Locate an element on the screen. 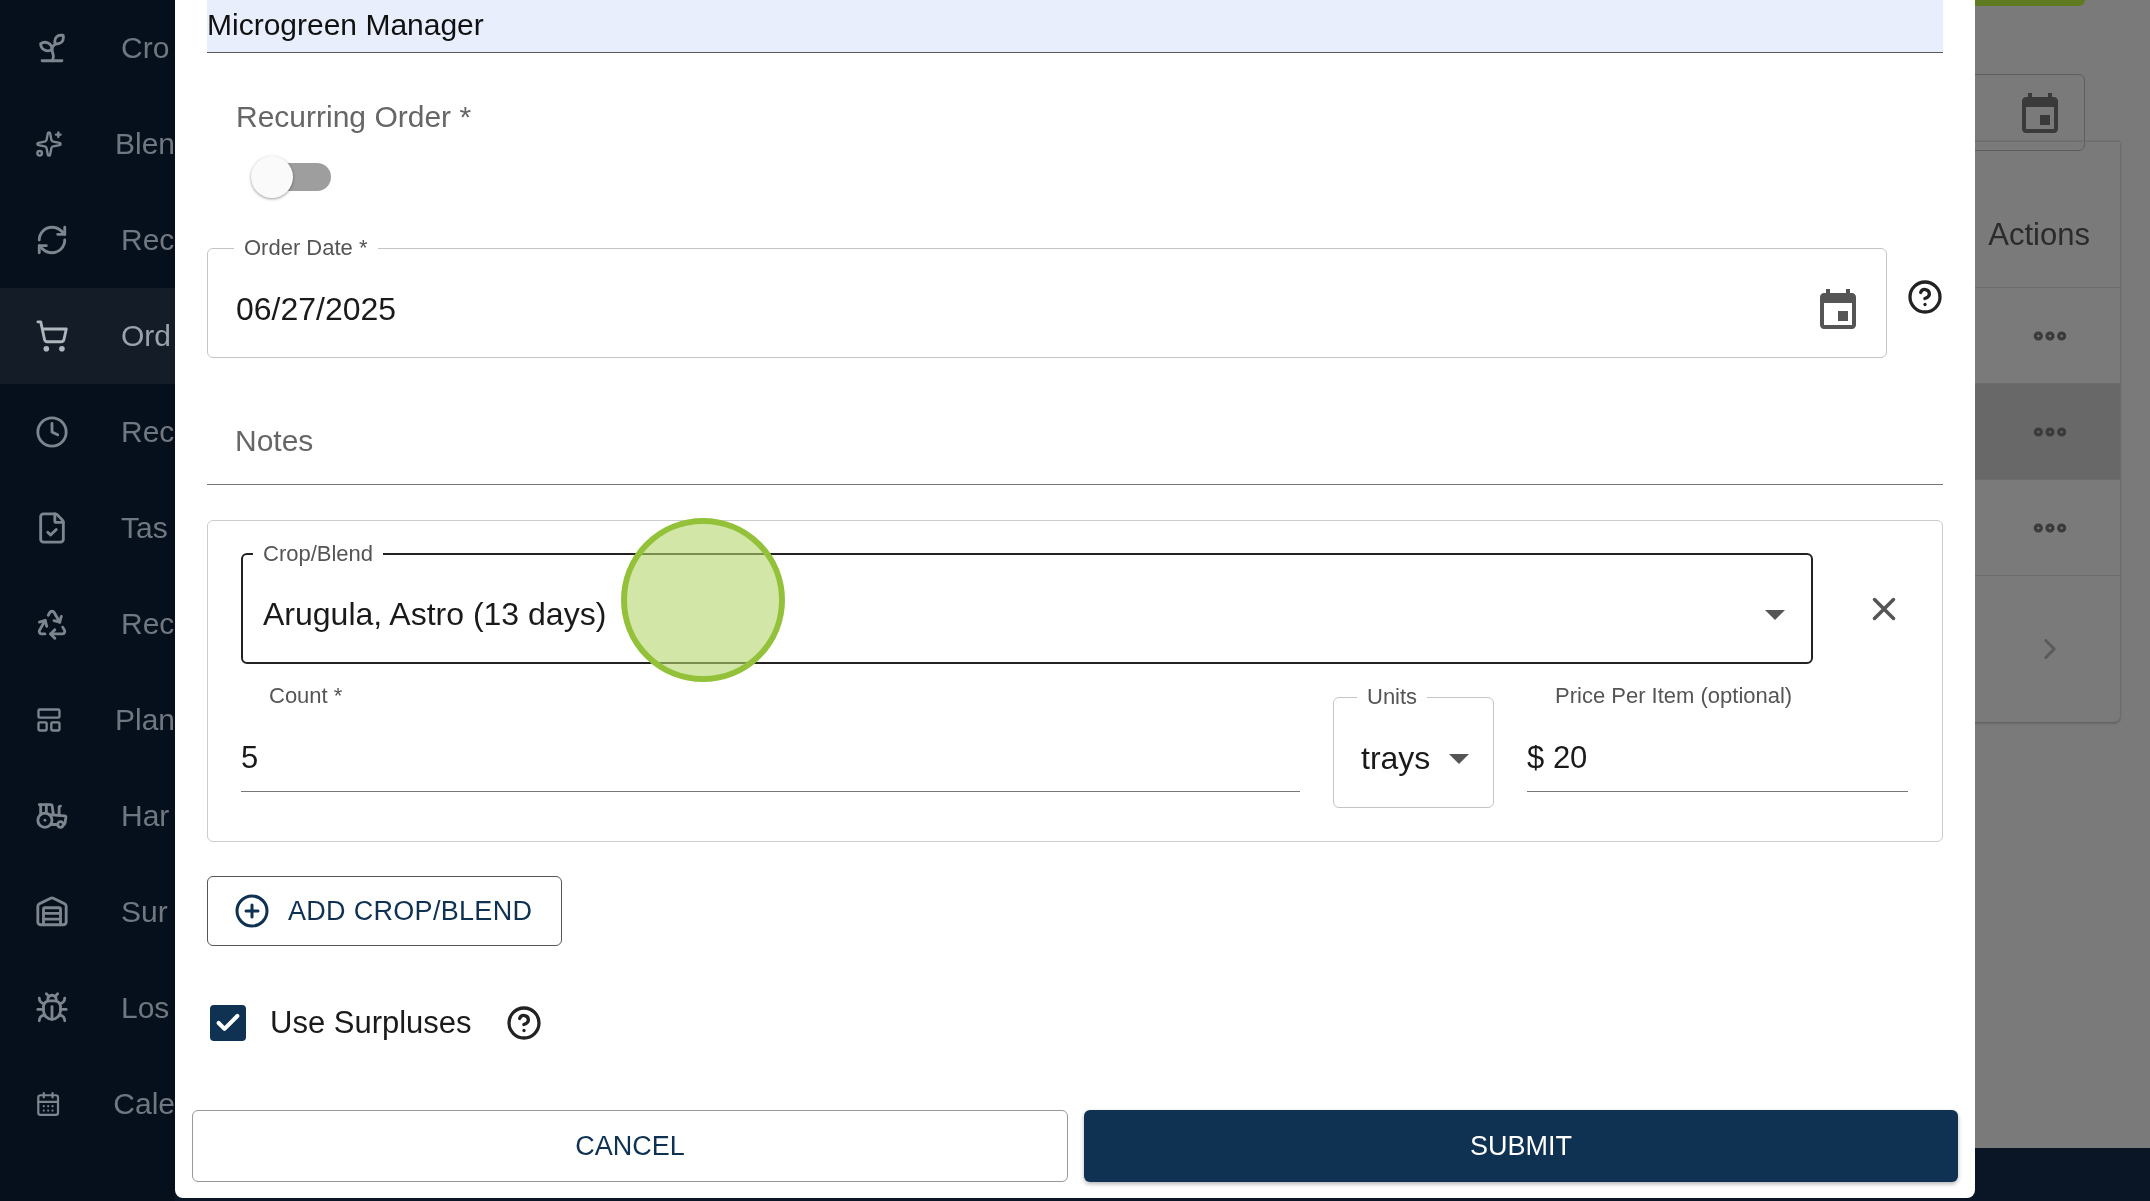 This screenshot has height=1201, width=2150. field-label: Order Date * is located at coordinates (306, 248).